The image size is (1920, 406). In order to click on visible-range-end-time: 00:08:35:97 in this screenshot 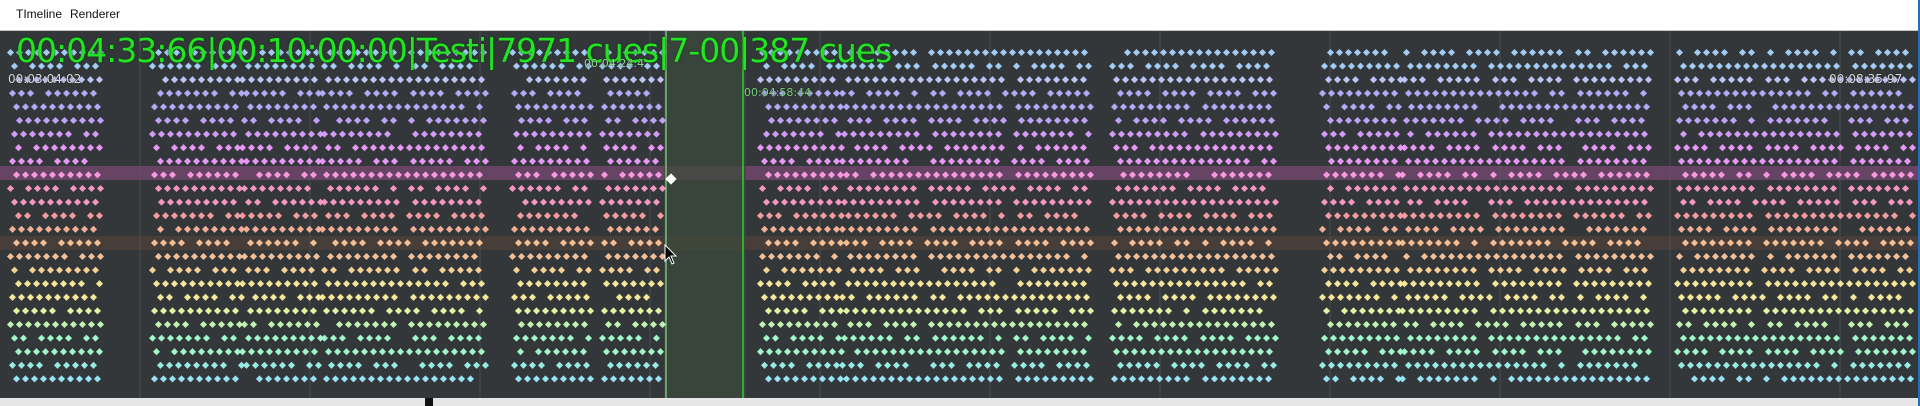, I will do `click(1866, 79)`.